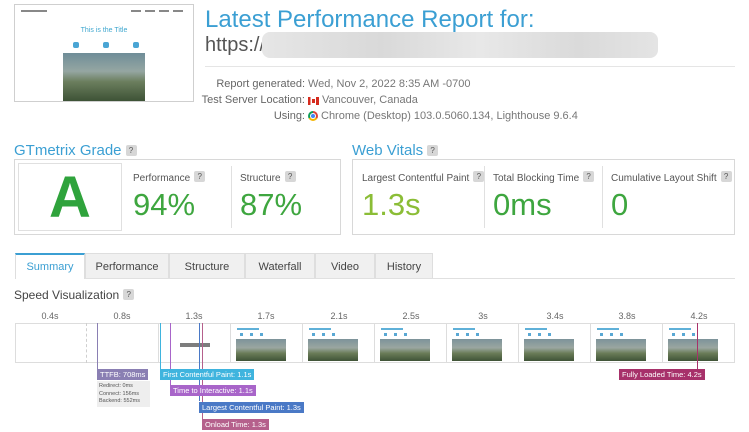 The image size is (749, 432). I want to click on chrome-icon, so click(313, 116).